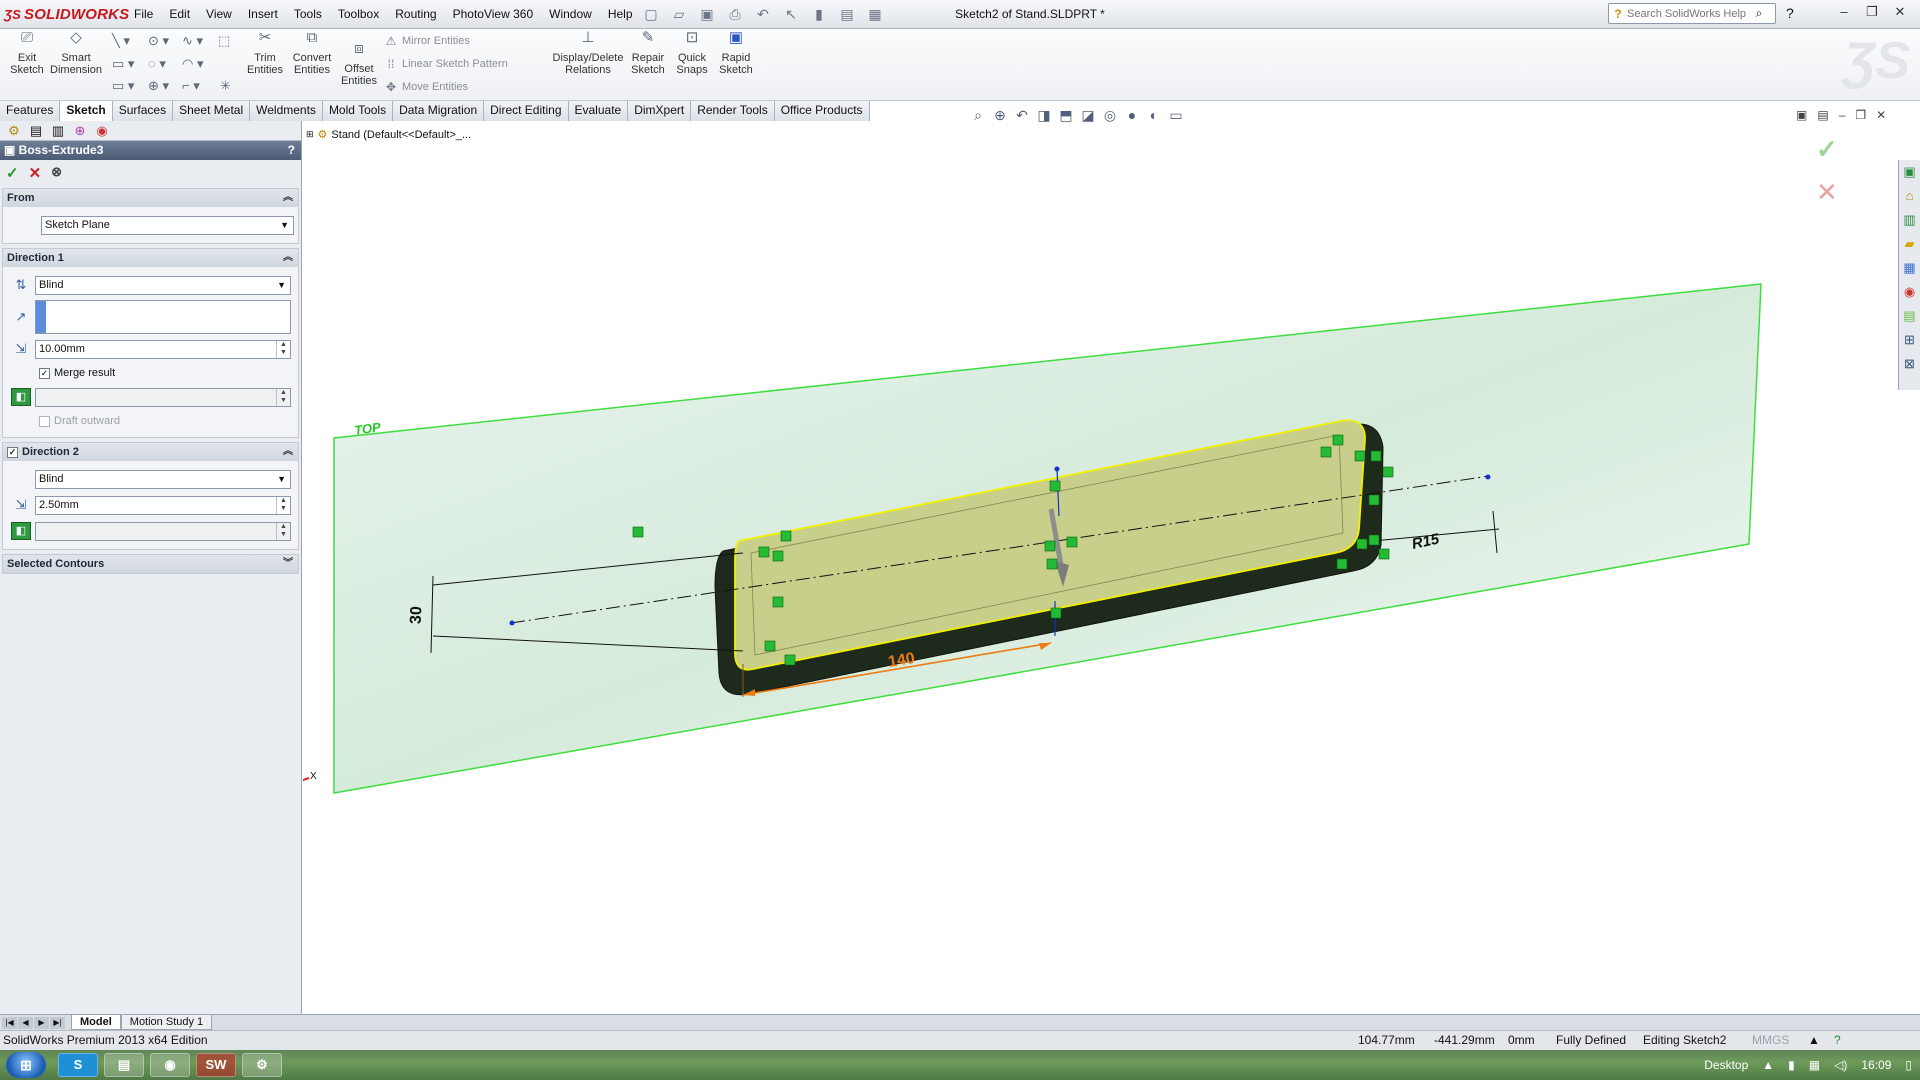  Describe the element at coordinates (1066, 115) in the screenshot. I see `view-orientation-icon: ⬒` at that location.